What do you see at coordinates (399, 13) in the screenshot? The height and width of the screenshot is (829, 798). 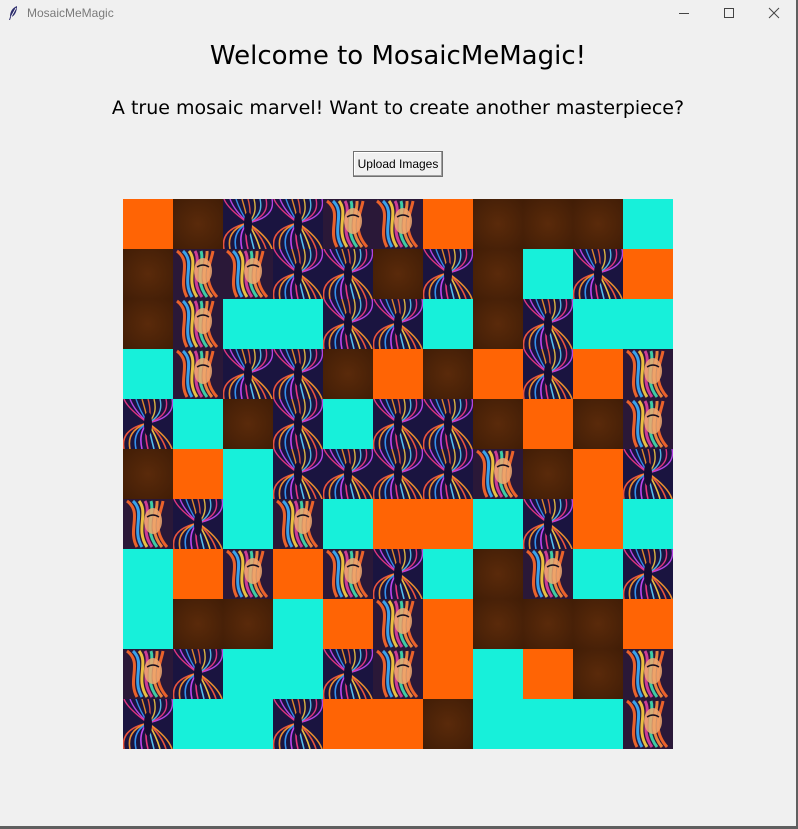 I see `title-bar: MosaicMeMagic` at bounding box center [399, 13].